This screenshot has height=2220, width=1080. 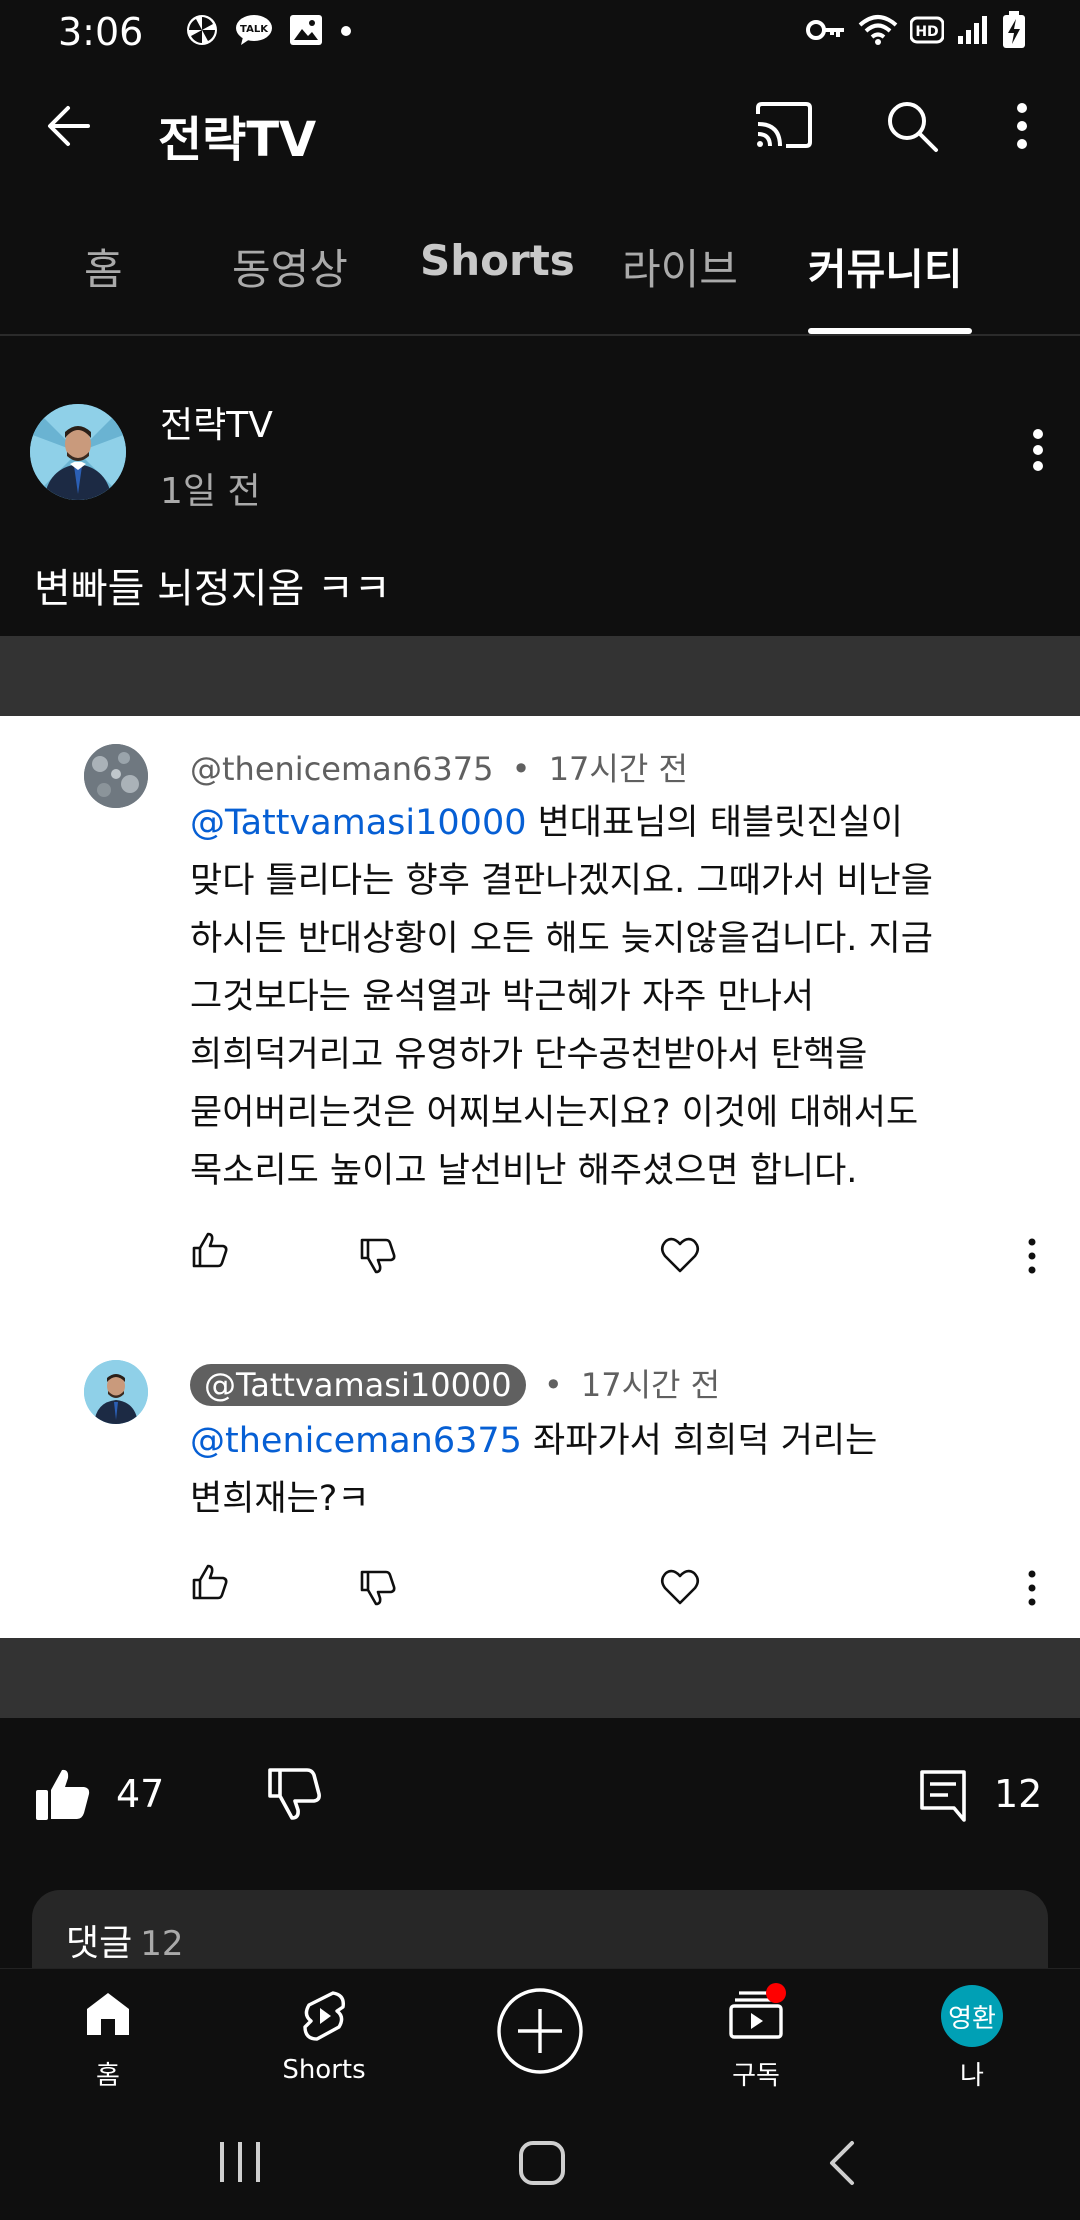 What do you see at coordinates (216, 422) in the screenshot?
I see `post-author-name: 전략TV` at bounding box center [216, 422].